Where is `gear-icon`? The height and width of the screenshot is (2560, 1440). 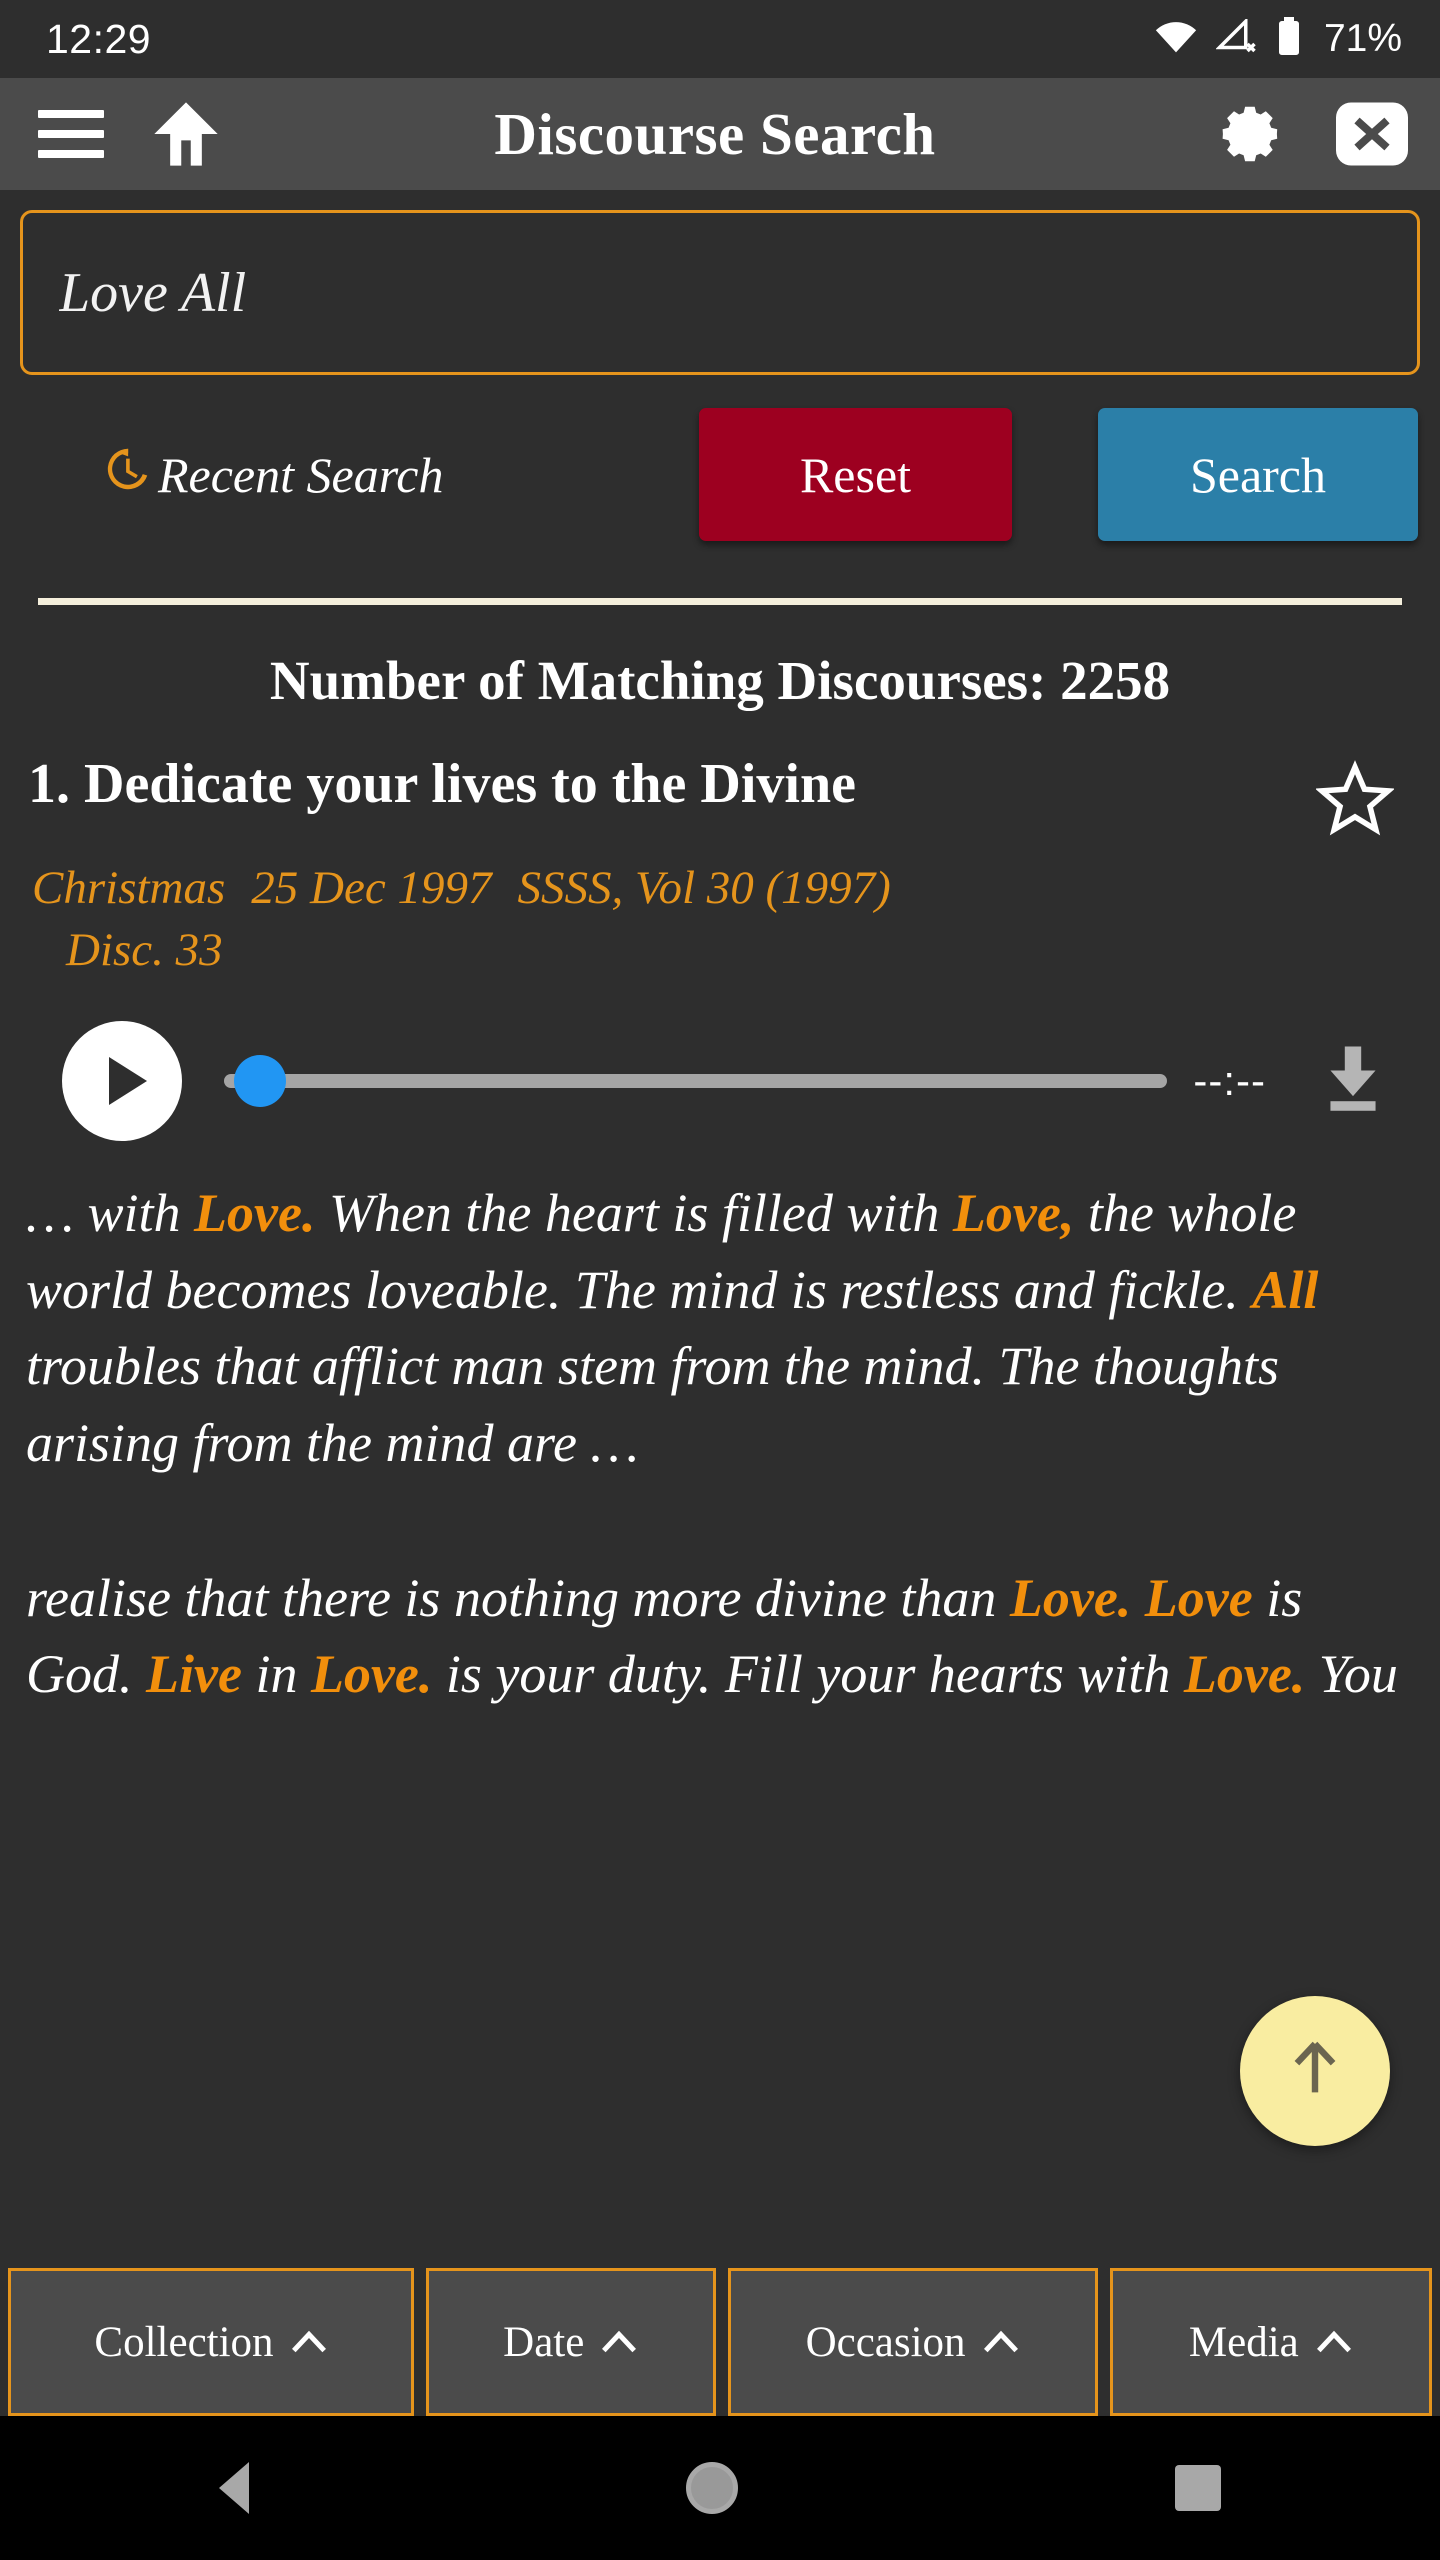 gear-icon is located at coordinates (1252, 134).